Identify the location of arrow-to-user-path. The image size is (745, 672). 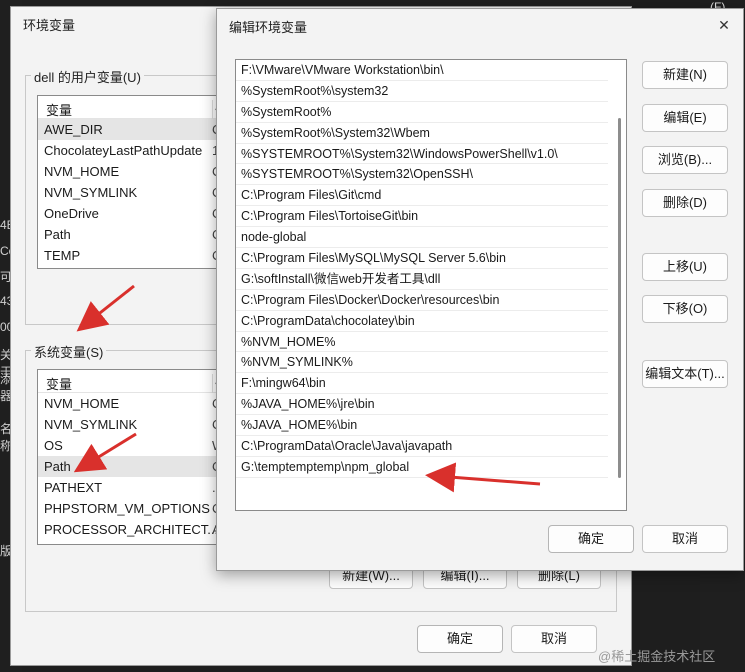
(105, 308).